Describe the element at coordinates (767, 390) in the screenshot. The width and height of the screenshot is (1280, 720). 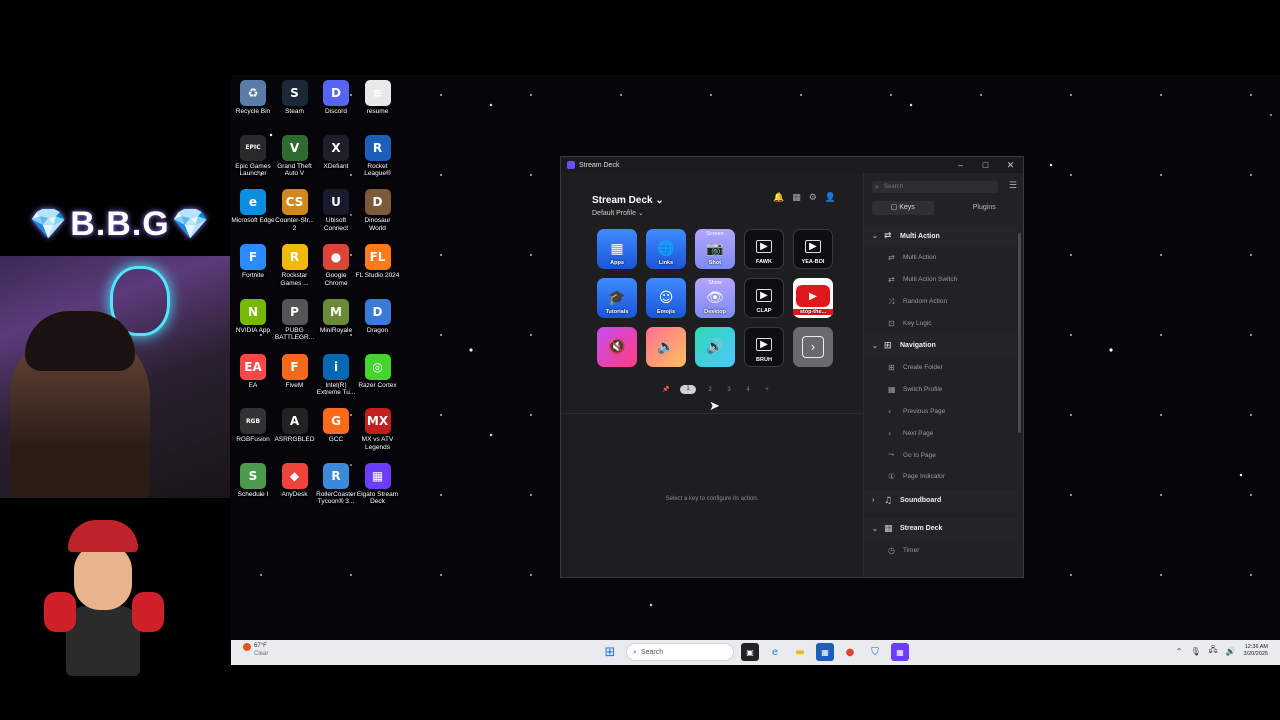
I see `add-page-button: +` at that location.